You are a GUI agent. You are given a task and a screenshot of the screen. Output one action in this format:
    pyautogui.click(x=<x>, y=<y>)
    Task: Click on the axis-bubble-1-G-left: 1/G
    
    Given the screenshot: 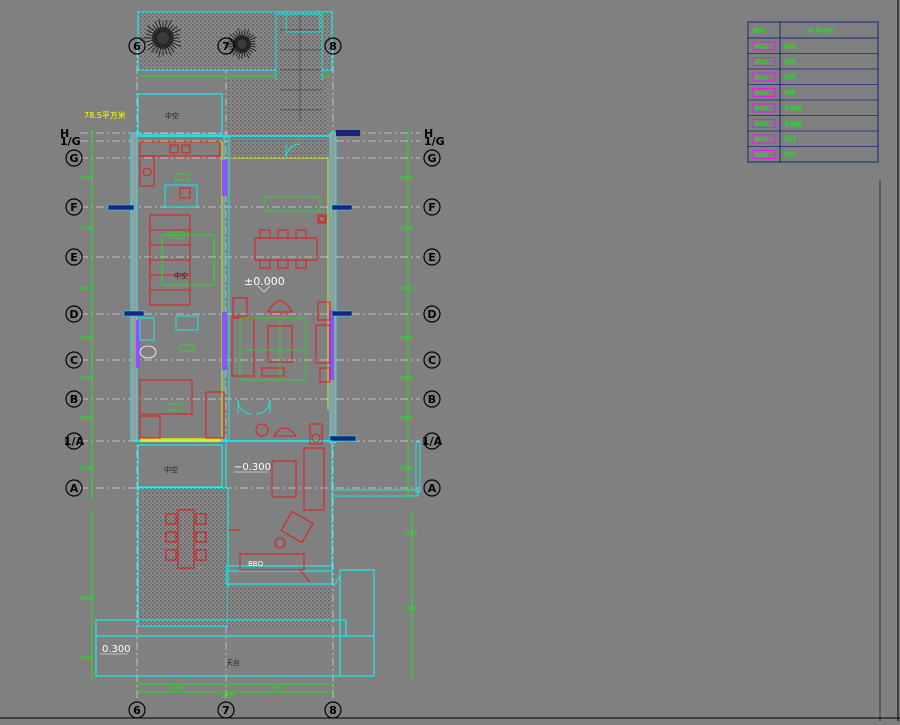 What is the action you would take?
    pyautogui.click(x=70, y=141)
    